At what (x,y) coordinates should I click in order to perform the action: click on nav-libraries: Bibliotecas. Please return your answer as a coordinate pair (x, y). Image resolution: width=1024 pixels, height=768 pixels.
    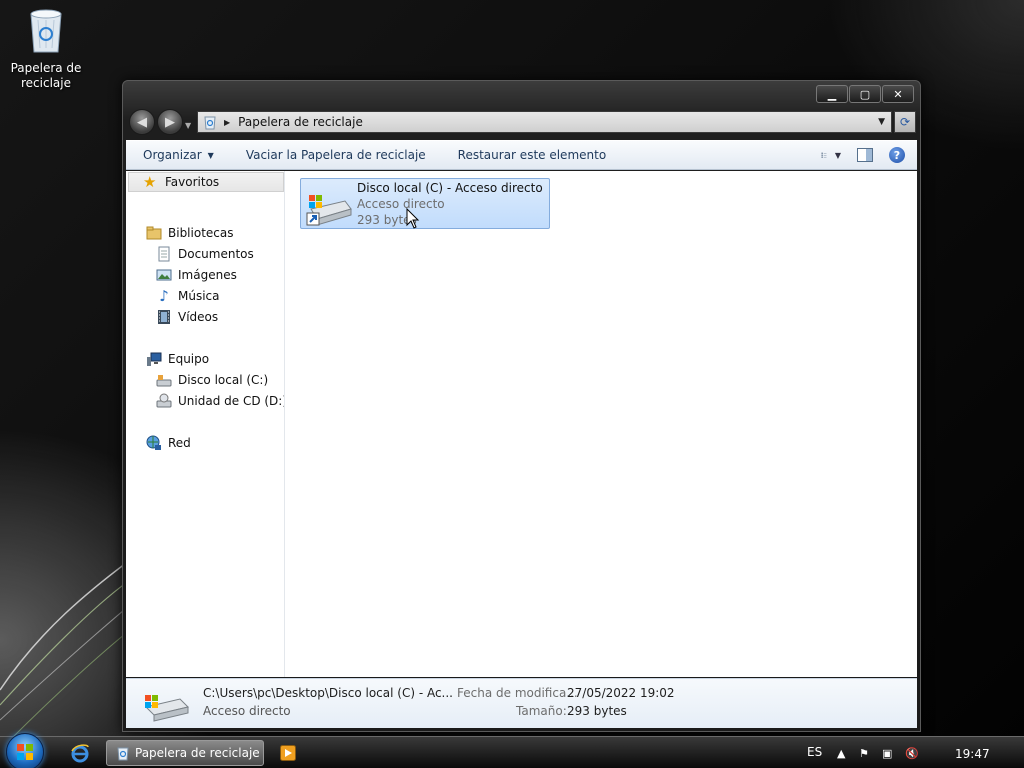
    Looking at the image, I should click on (189, 233).